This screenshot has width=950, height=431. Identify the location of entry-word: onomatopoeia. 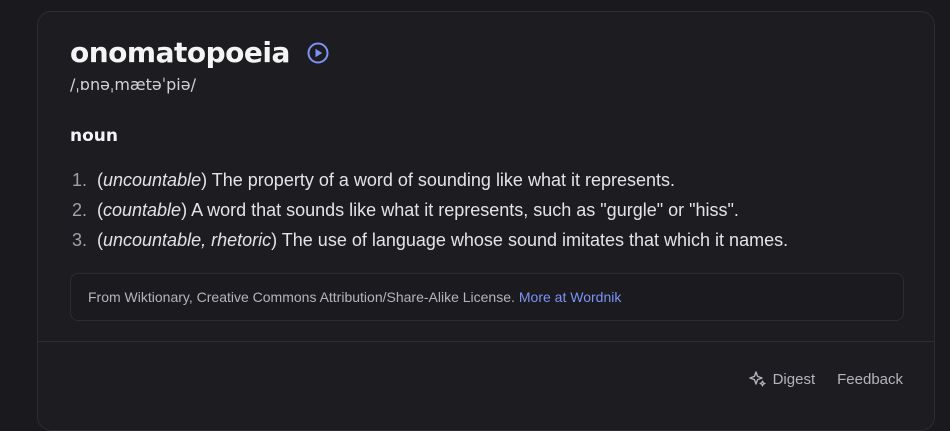
(180, 52).